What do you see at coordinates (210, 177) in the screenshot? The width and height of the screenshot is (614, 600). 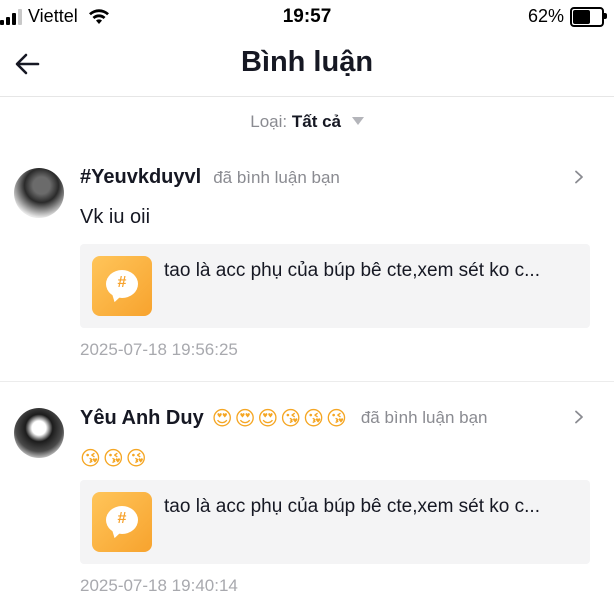 I see `comment-header: #Yeuvkduyvl đã bình luận bạn` at bounding box center [210, 177].